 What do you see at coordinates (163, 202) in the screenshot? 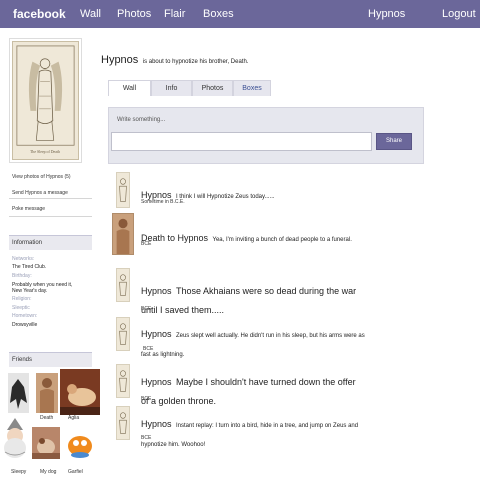
I see `post-timestamp: Sometime in B.C.E.` at bounding box center [163, 202].